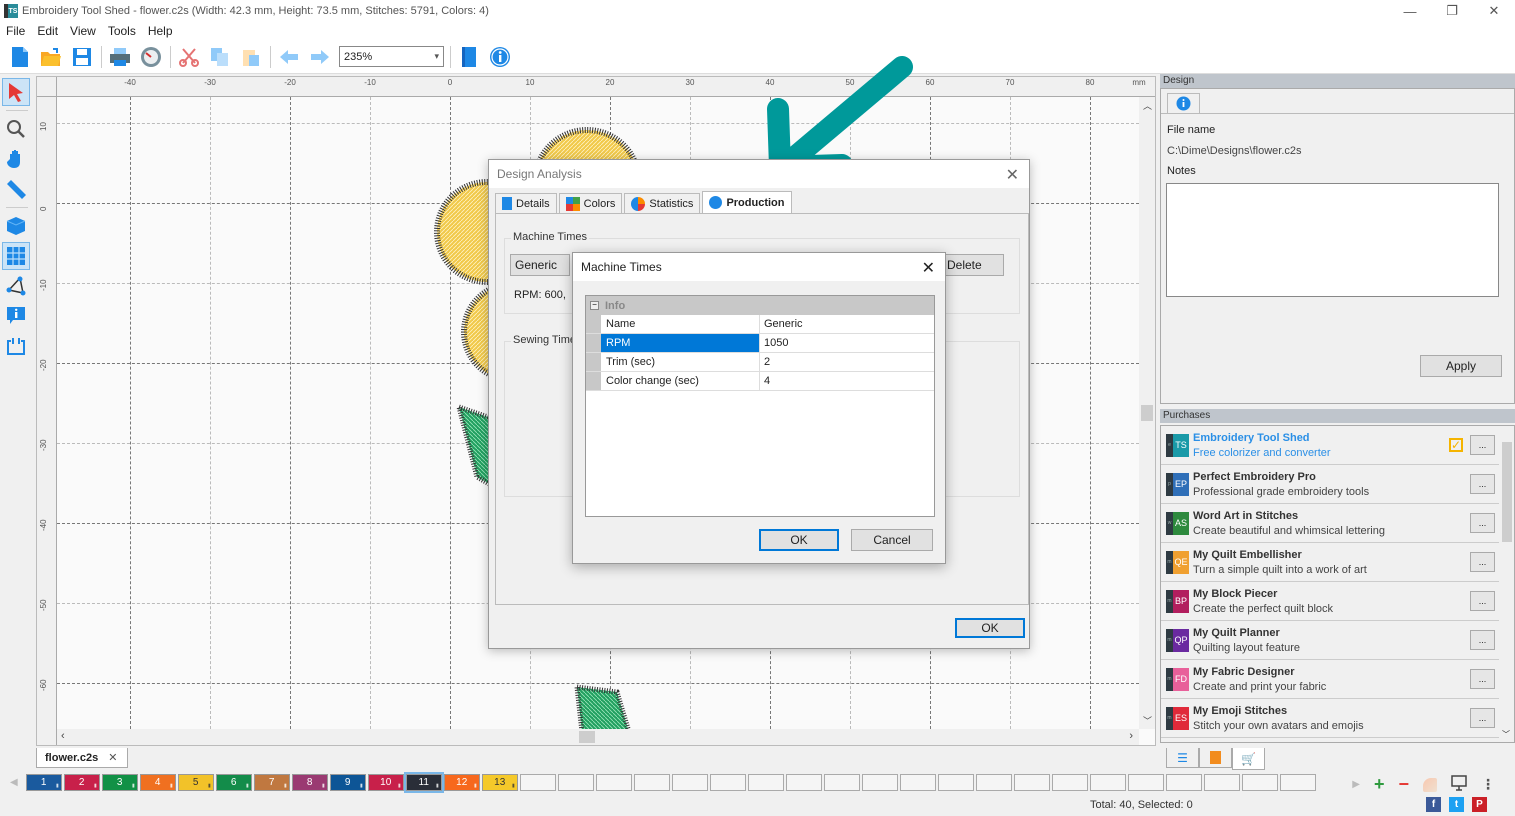 The height and width of the screenshot is (816, 1515). What do you see at coordinates (1488, 784) in the screenshot?
I see `more-options-icon: ⋮` at bounding box center [1488, 784].